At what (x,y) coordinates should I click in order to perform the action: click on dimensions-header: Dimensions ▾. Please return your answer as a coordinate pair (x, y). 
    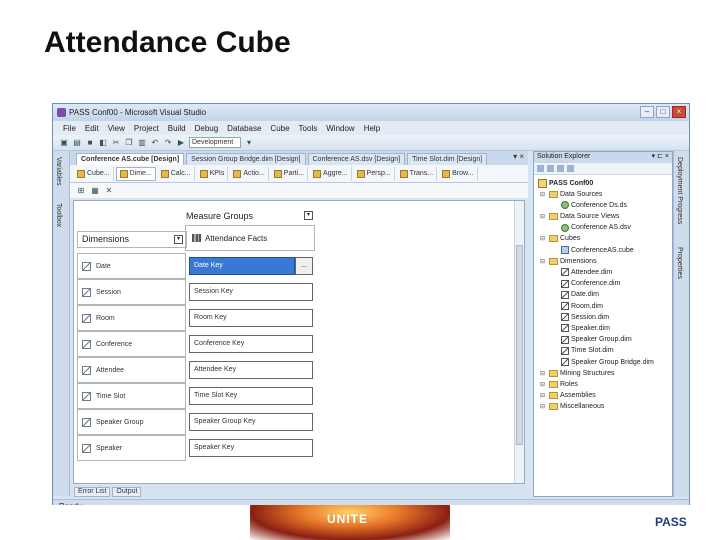
    Looking at the image, I should click on (132, 239).